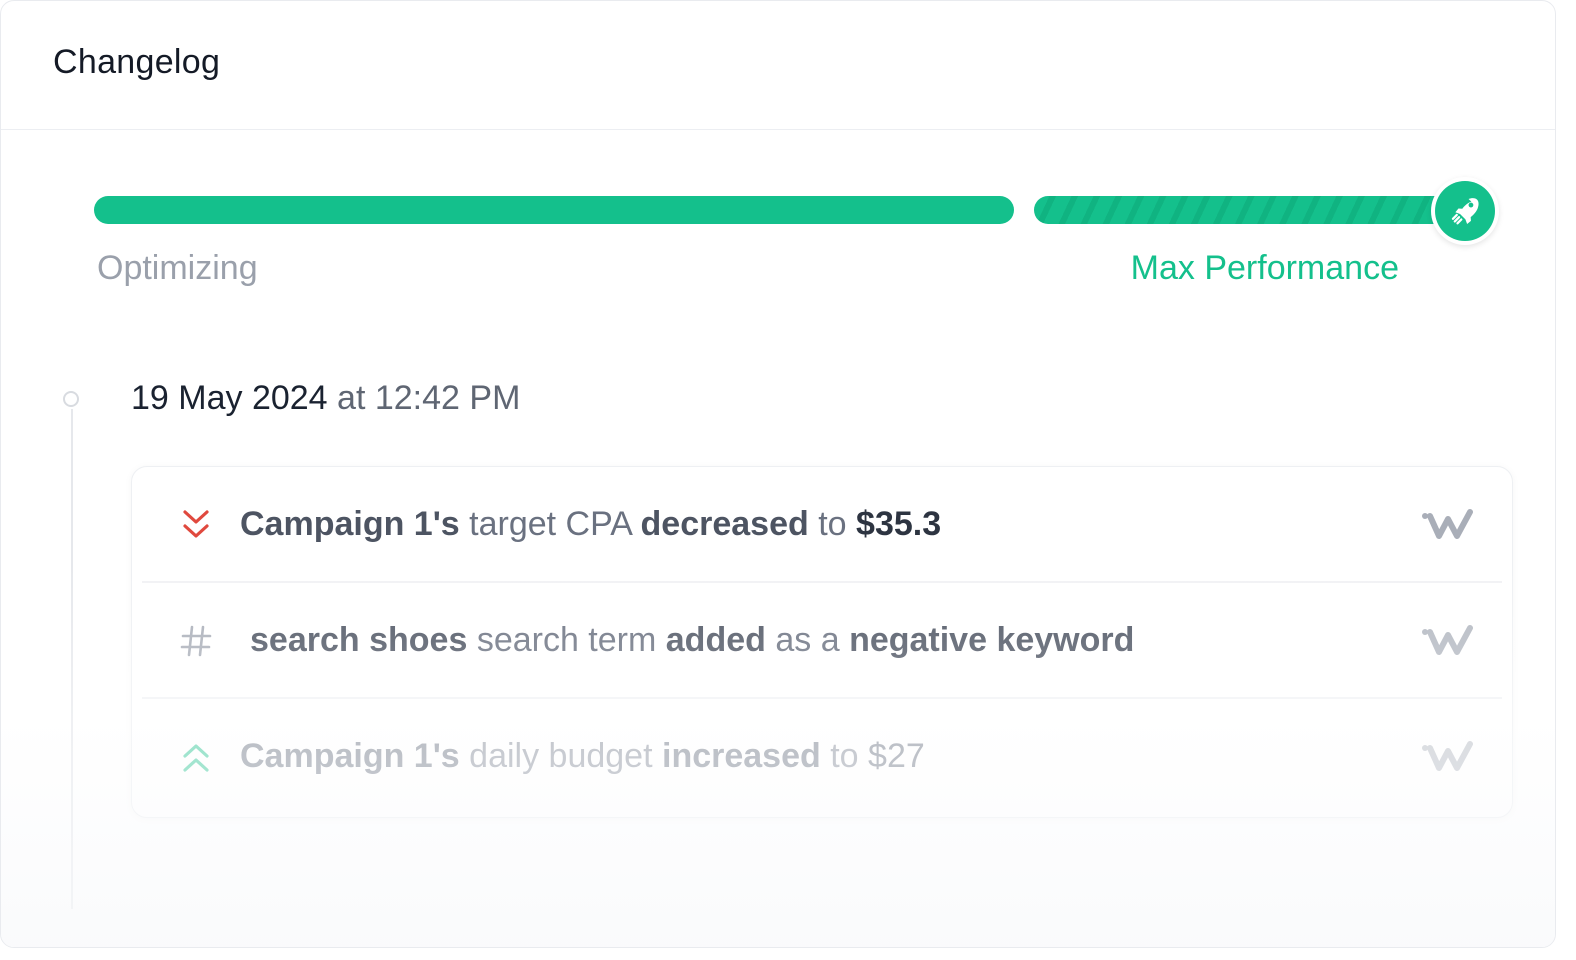 The width and height of the screenshot is (1576, 960). Describe the element at coordinates (447, 398) in the screenshot. I see `entry-time: 12:42 PM` at that location.